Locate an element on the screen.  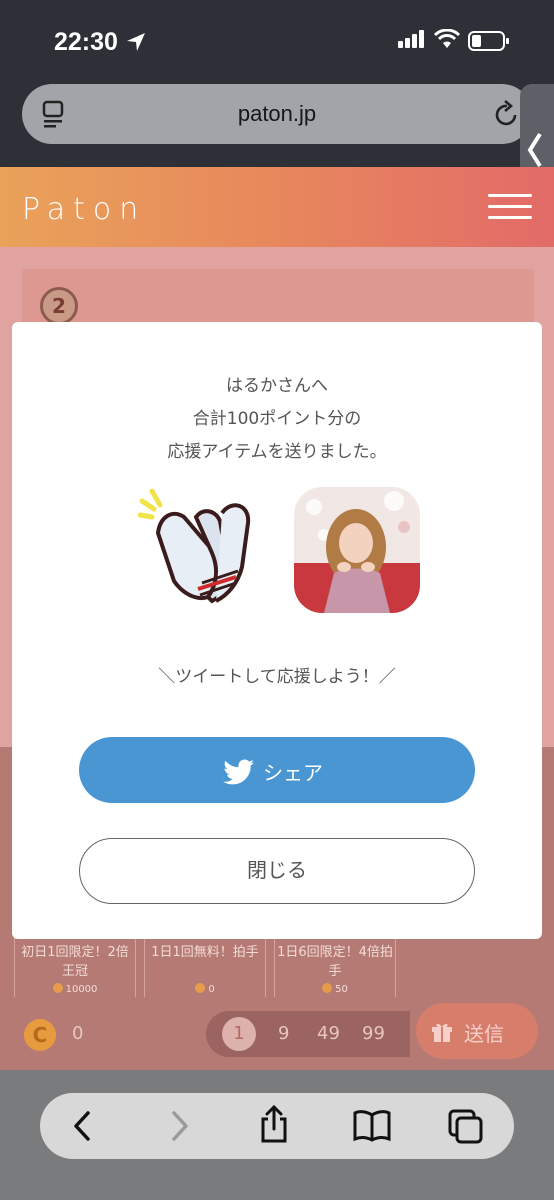
quantity-option: 49 is located at coordinates (328, 1033).